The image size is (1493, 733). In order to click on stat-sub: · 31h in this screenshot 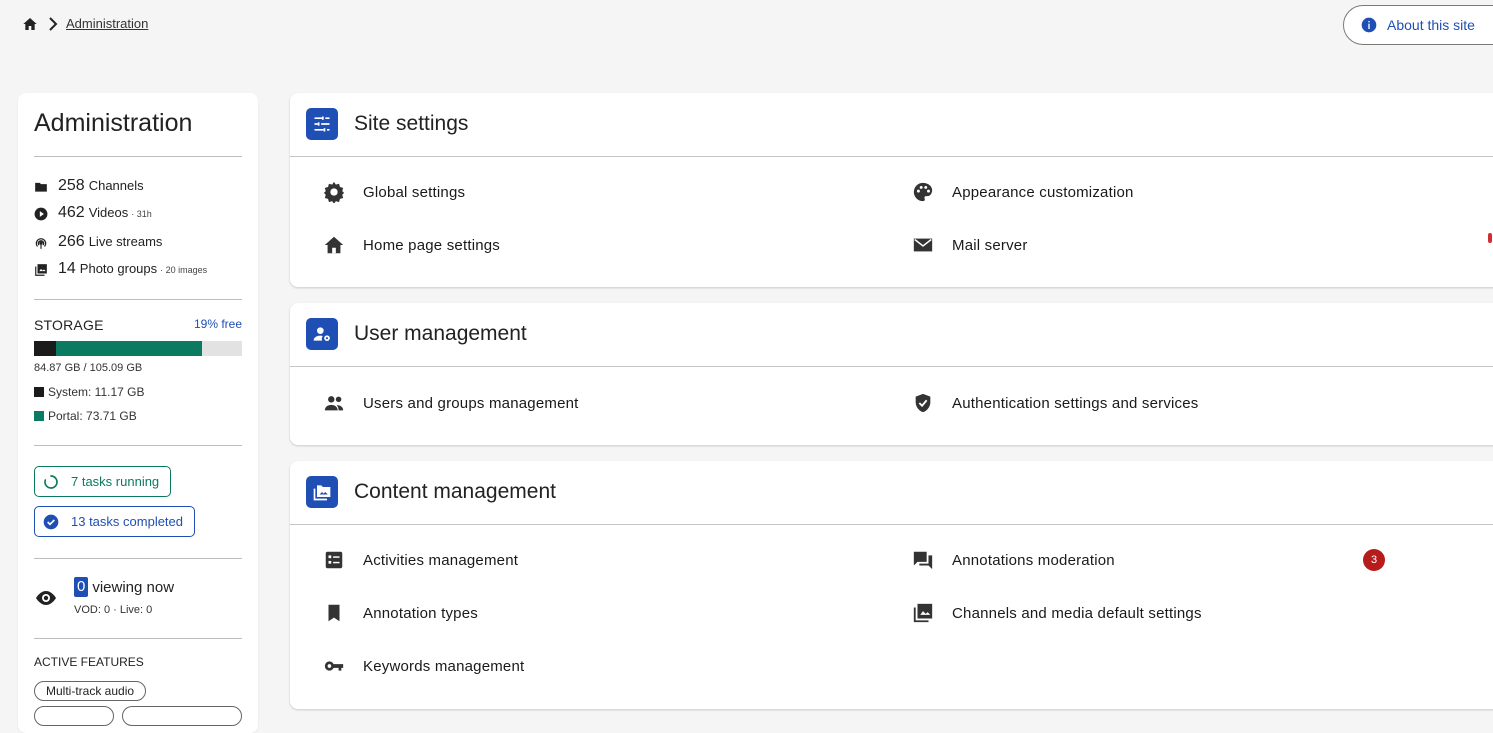, I will do `click(141, 214)`.